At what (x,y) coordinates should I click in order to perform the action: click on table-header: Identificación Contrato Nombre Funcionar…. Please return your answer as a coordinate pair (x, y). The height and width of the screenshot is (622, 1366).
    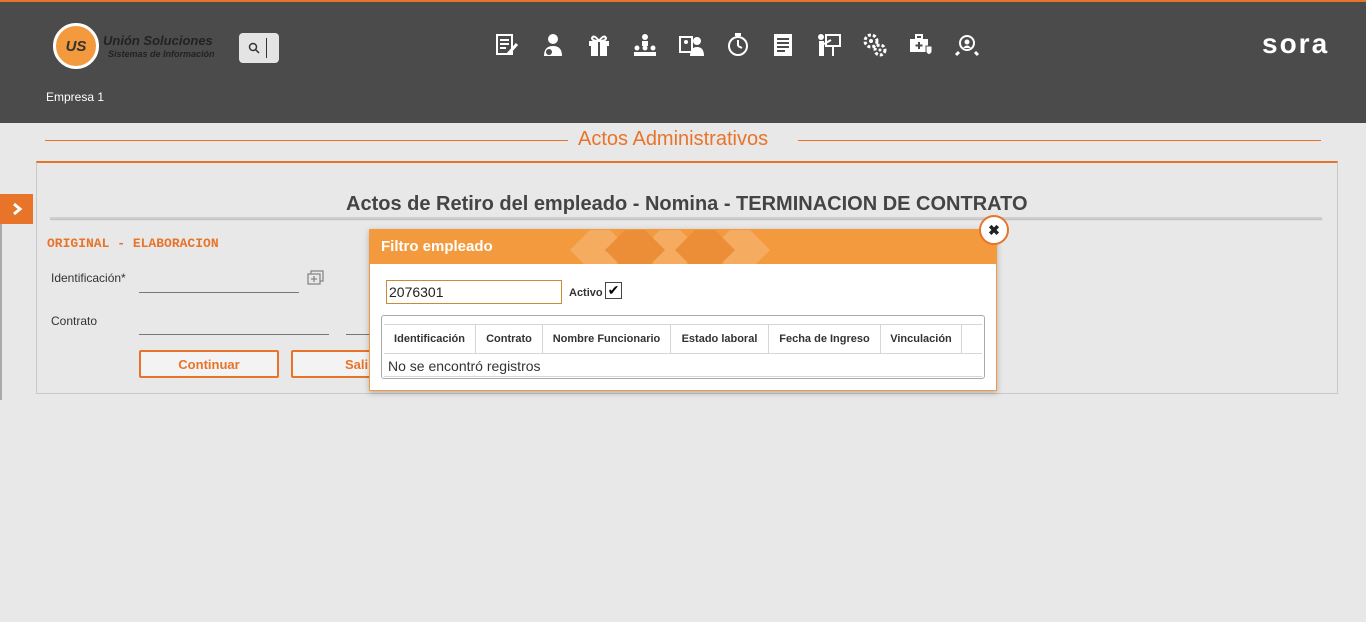
    Looking at the image, I should click on (683, 339).